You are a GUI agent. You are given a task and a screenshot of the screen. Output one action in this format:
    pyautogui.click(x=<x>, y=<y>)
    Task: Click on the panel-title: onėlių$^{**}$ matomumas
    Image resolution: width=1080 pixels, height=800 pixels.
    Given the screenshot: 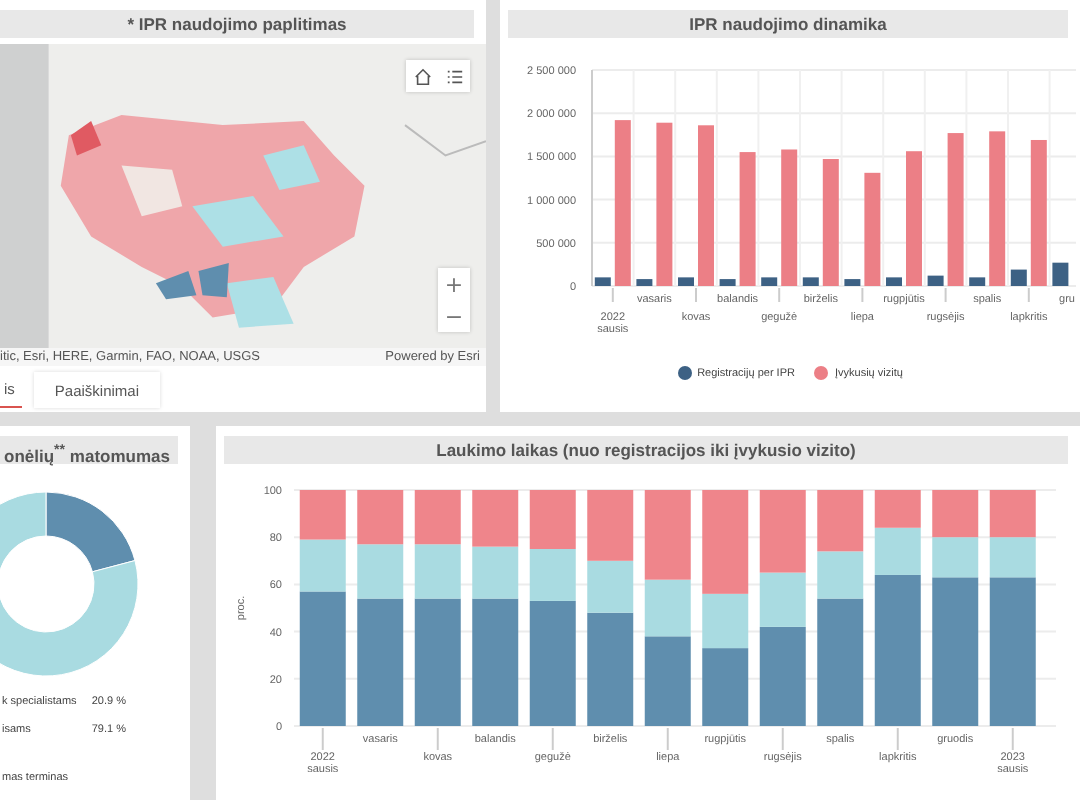 What is the action you would take?
    pyautogui.click(x=89, y=450)
    